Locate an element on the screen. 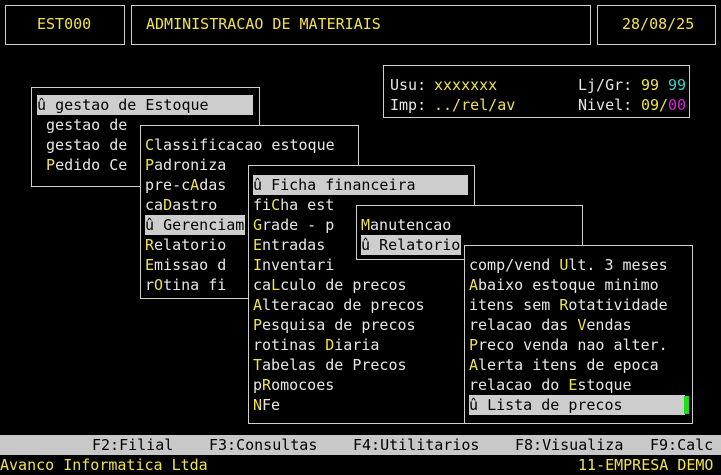 The width and height of the screenshot is (721, 475). grupo-value: 99 is located at coordinates (677, 85).